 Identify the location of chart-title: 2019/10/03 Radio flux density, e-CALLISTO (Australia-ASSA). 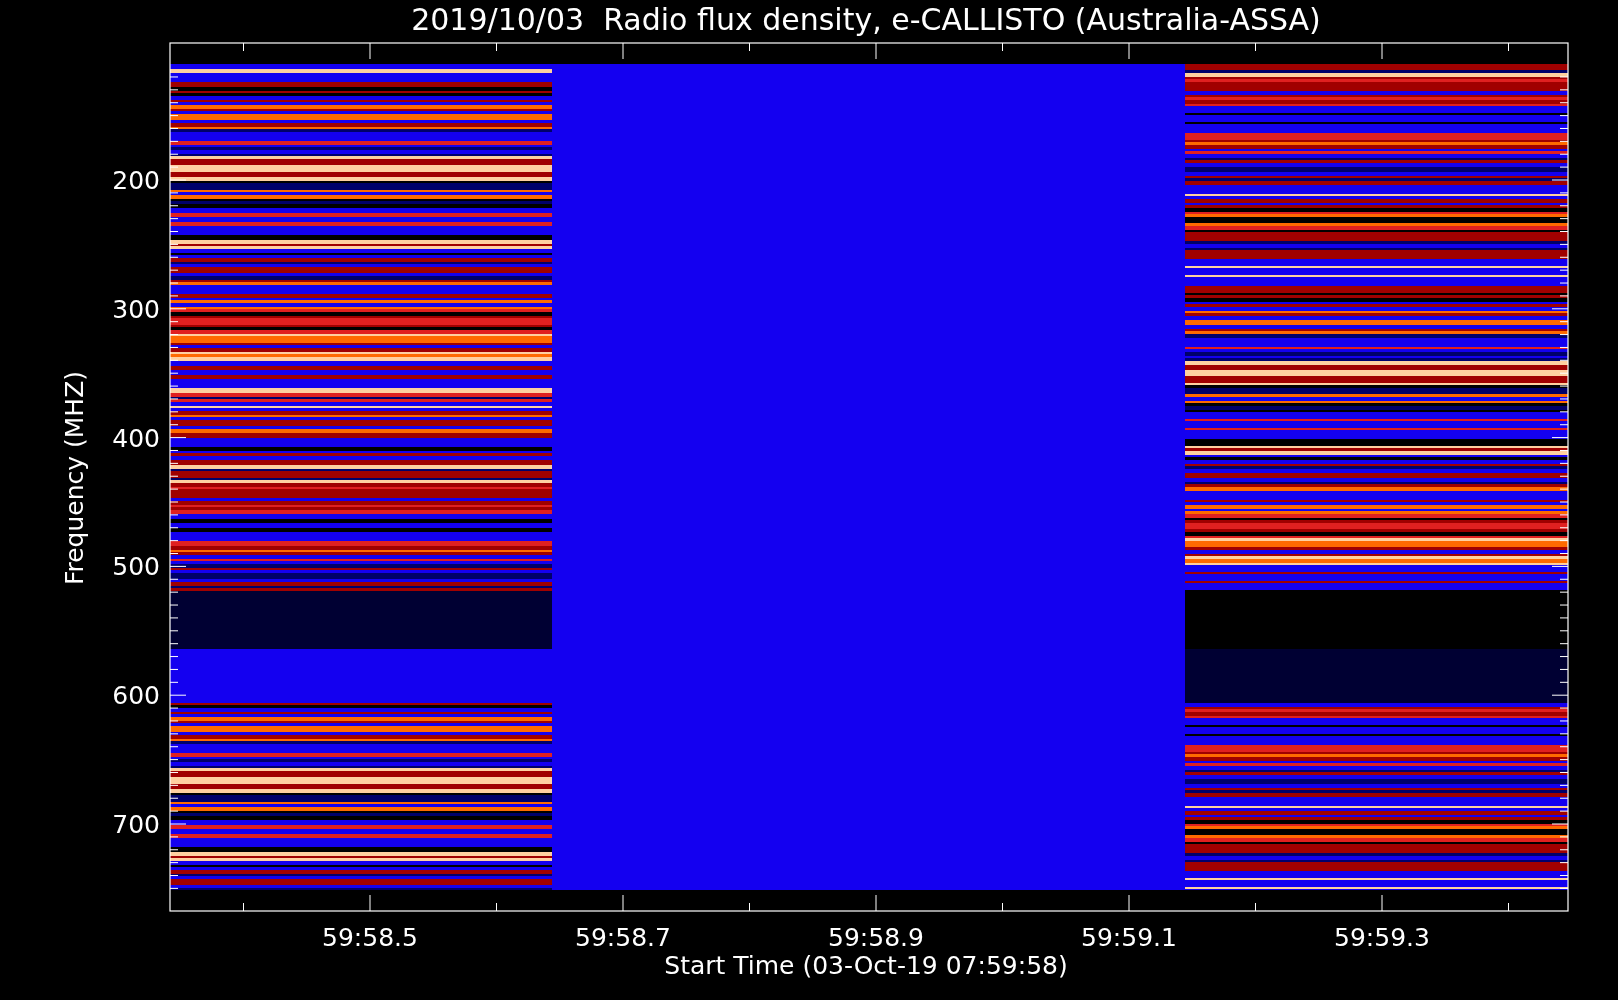
(866, 19).